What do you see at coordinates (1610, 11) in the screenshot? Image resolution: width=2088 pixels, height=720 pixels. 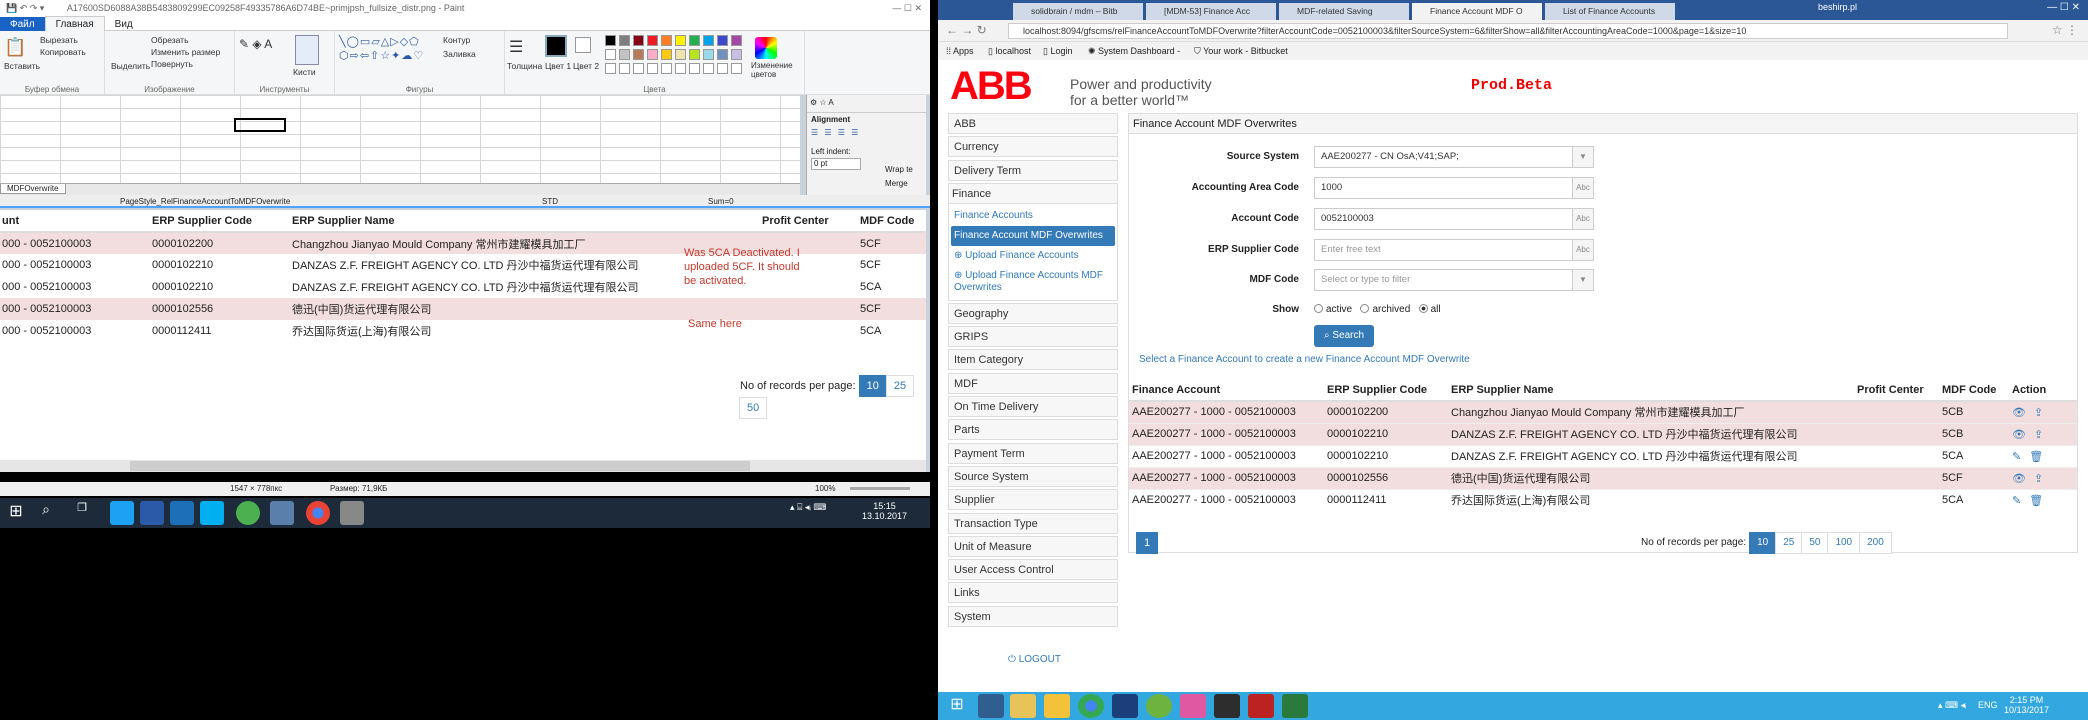 I see `browser-tab: List of Finance Accounts` at bounding box center [1610, 11].